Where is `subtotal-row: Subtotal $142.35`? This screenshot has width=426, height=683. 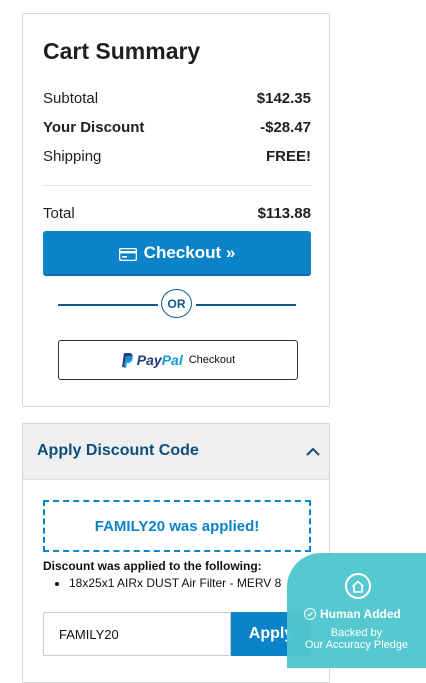 subtotal-row: Subtotal $142.35 is located at coordinates (177, 98).